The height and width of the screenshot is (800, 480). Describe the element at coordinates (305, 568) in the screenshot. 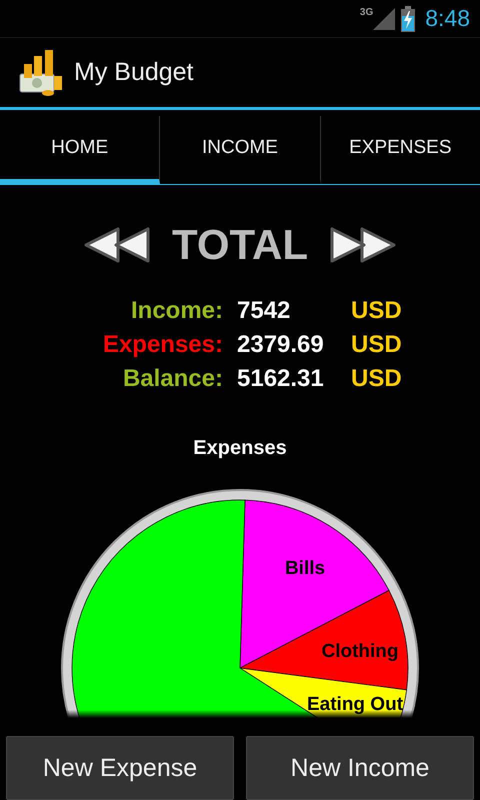

I see `slice-label: Bills` at that location.